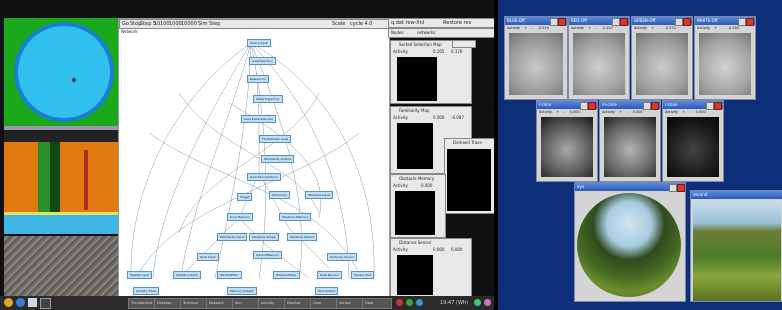 Image resolution: width=782 pixels, height=310 pixels. I want to click on graph-node-goal-memory: Goal Memory, so click(240, 217).